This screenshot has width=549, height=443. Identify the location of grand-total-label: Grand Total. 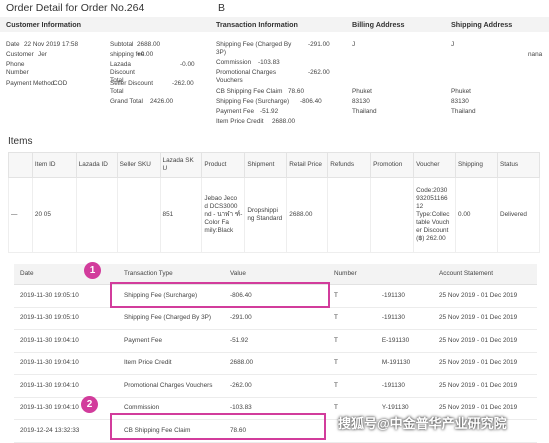
(126, 101).